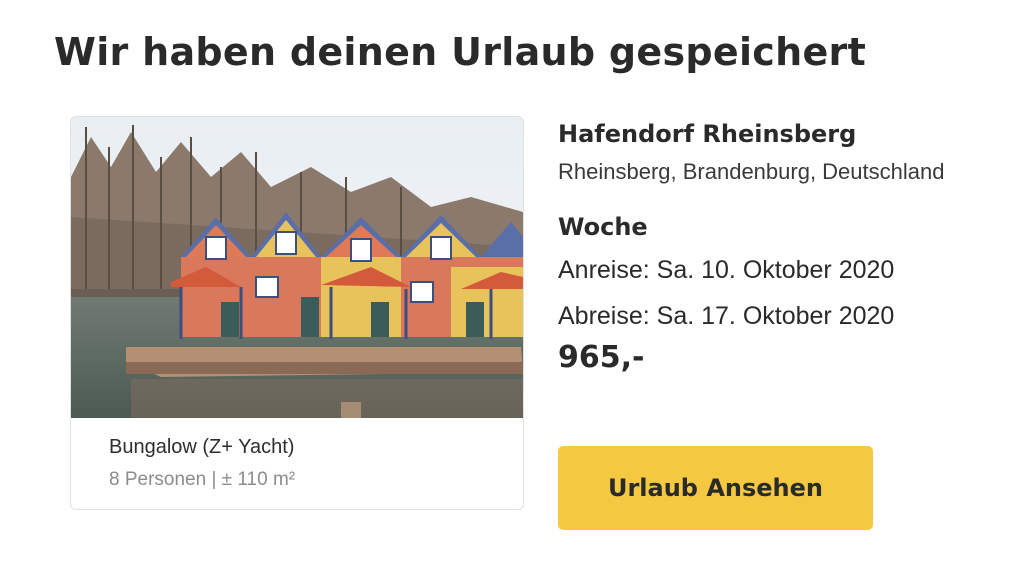  What do you see at coordinates (460, 52) in the screenshot?
I see `page-title: Wir haben deinen Urlaub gespeichert` at bounding box center [460, 52].